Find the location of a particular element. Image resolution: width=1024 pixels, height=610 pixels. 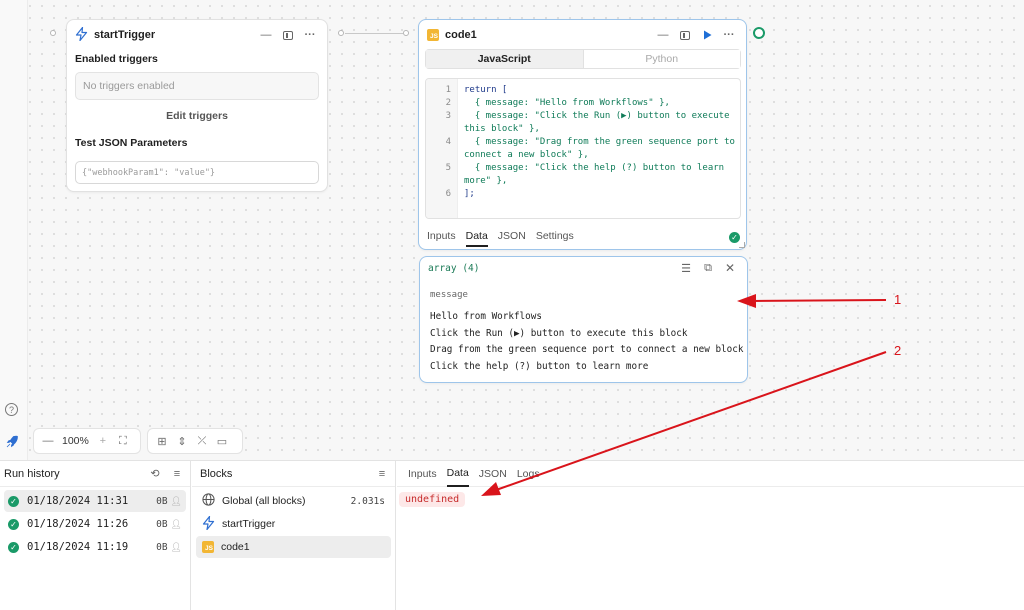

result-row: Click the help (?) button to learn more is located at coordinates (539, 366).